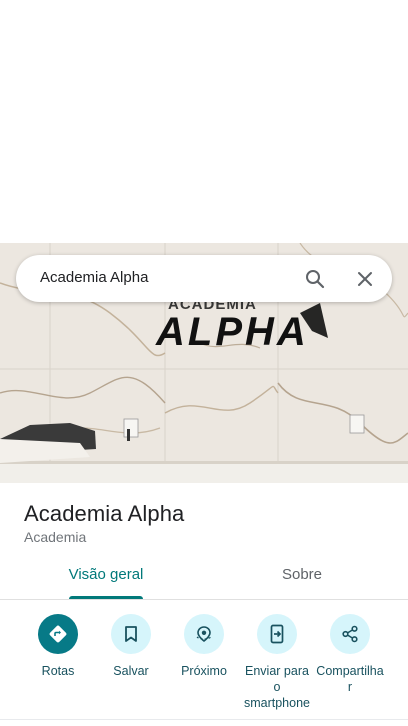 This screenshot has height=726, width=408. I want to click on search-icon, so click(315, 279).